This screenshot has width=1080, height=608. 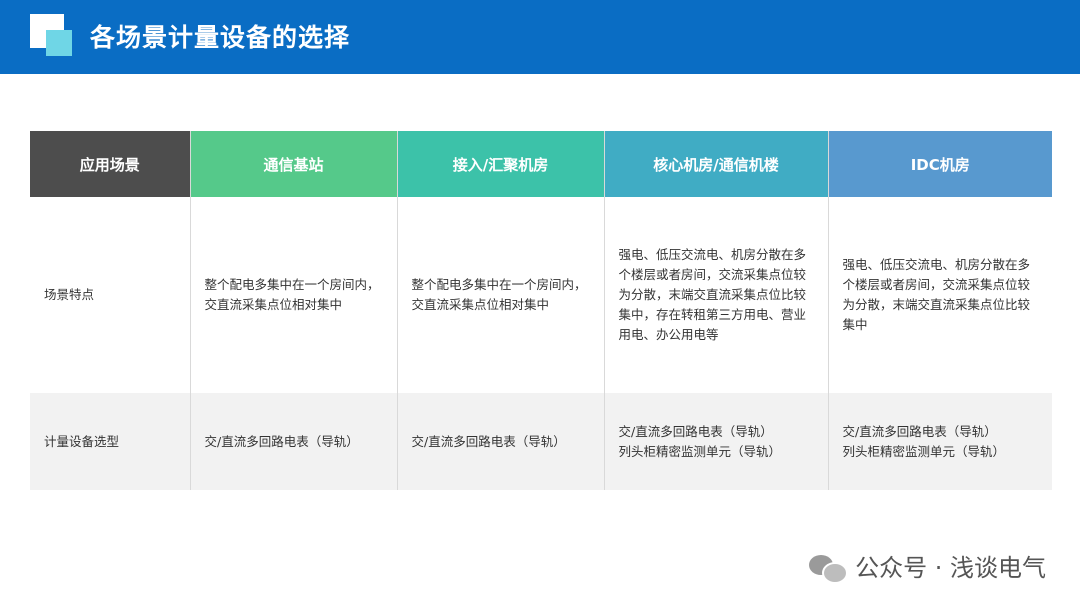 I want to click on footer-label: 公众号 · 浅谈电气, so click(x=950, y=568).